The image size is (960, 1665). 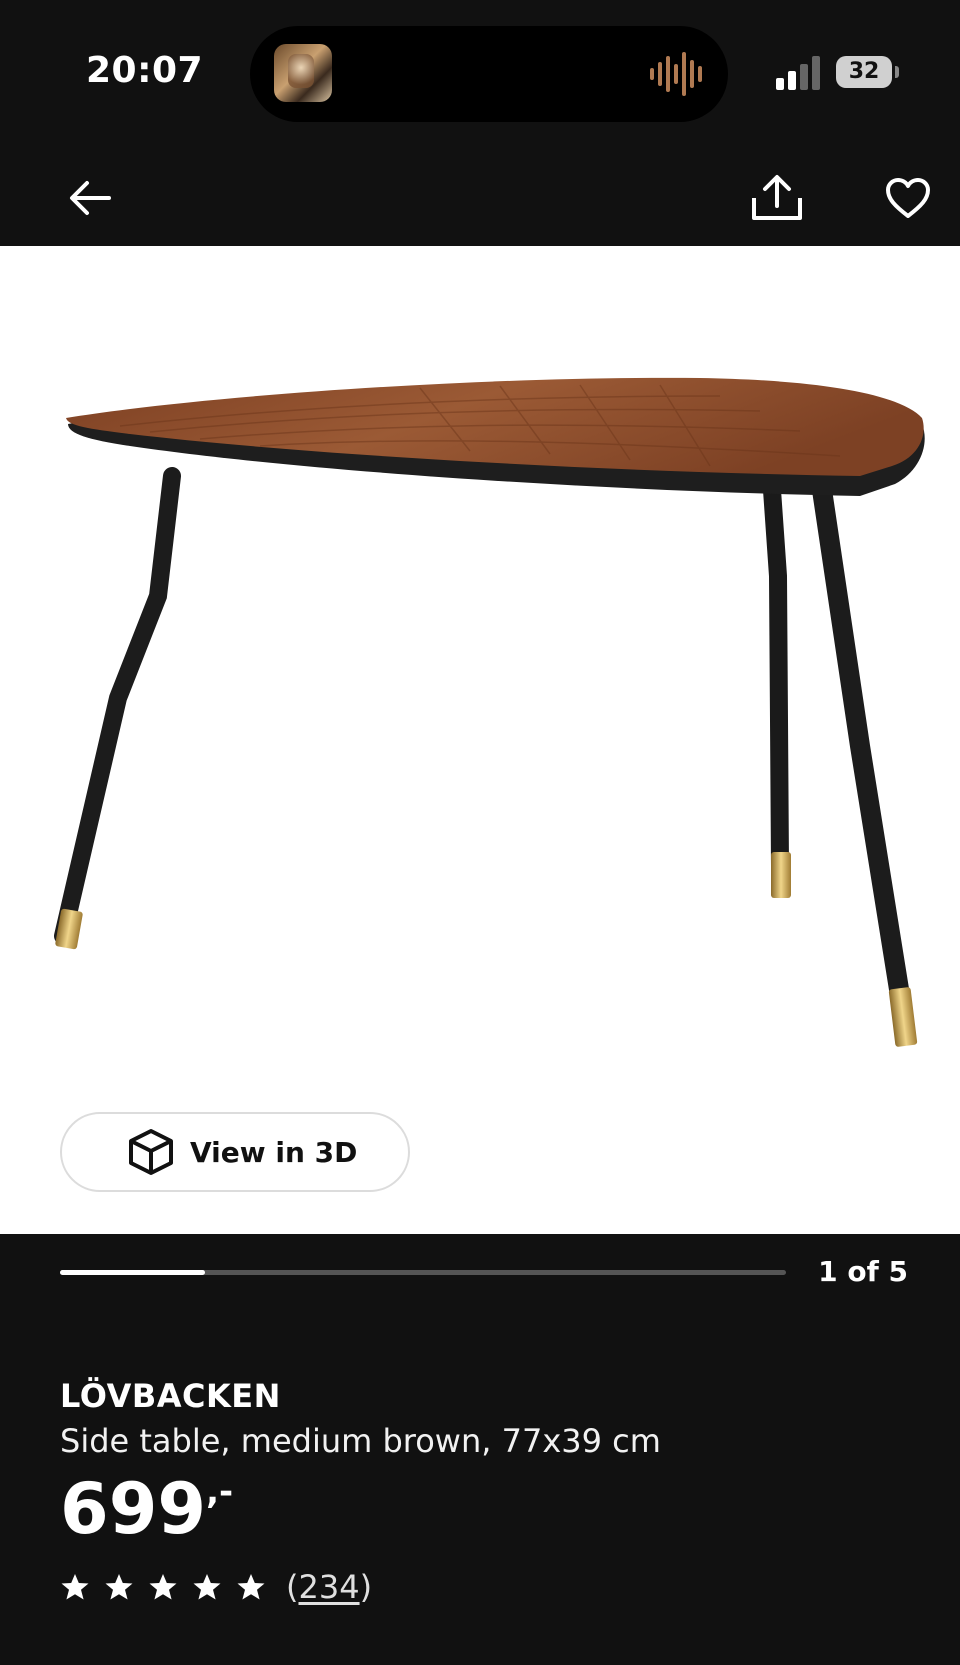 I want to click on back-button, so click(x=90, y=198).